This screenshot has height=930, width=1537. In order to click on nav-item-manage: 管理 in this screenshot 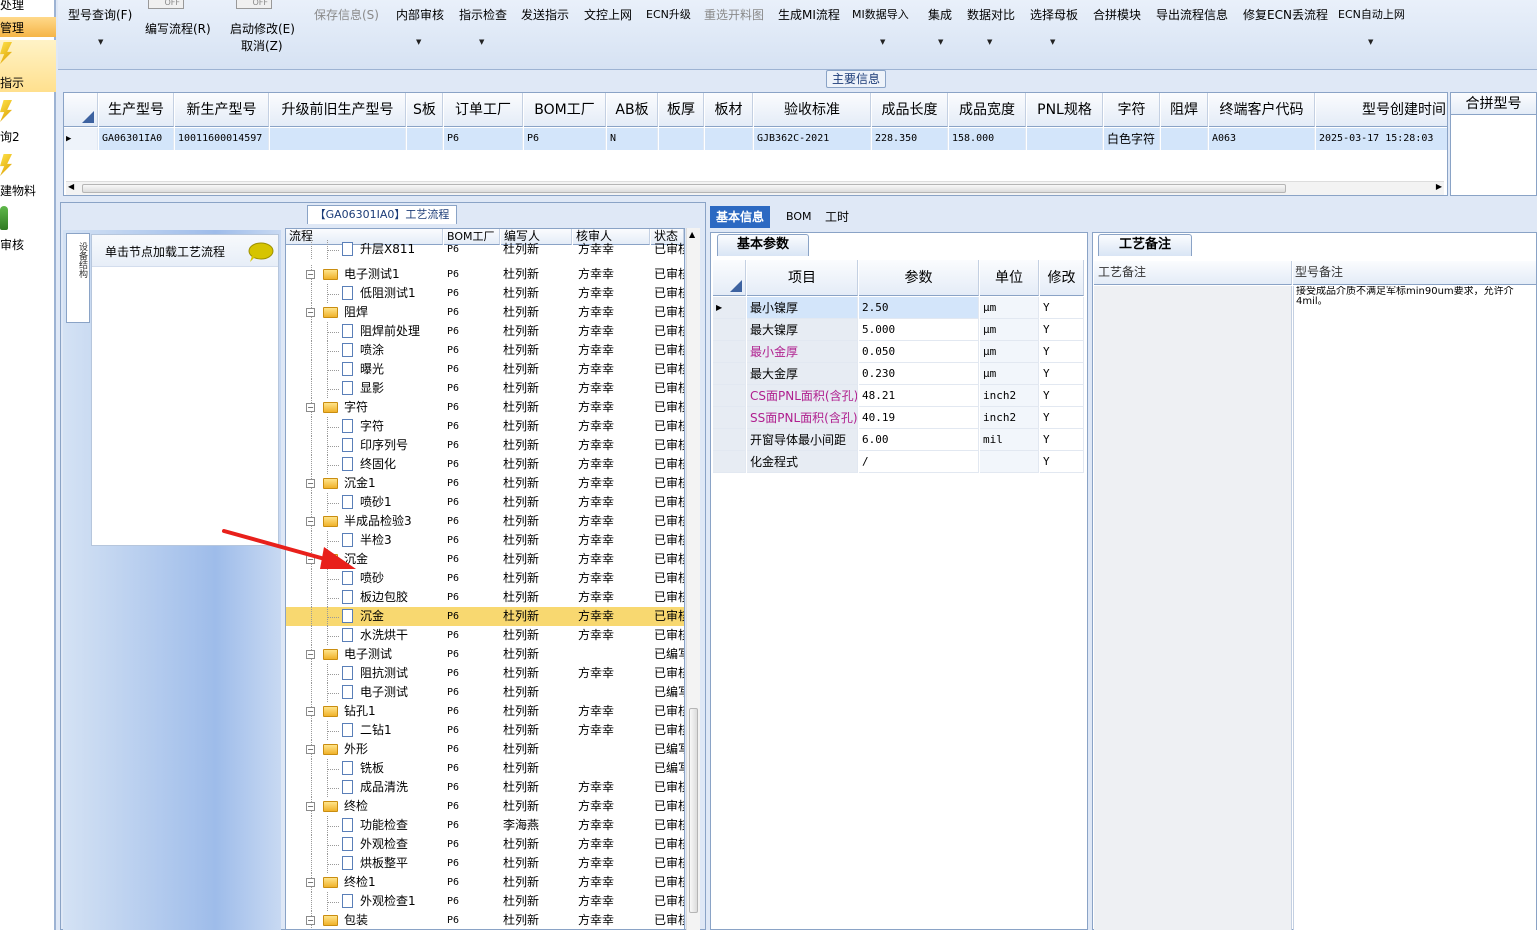, I will do `click(28, 27)`.